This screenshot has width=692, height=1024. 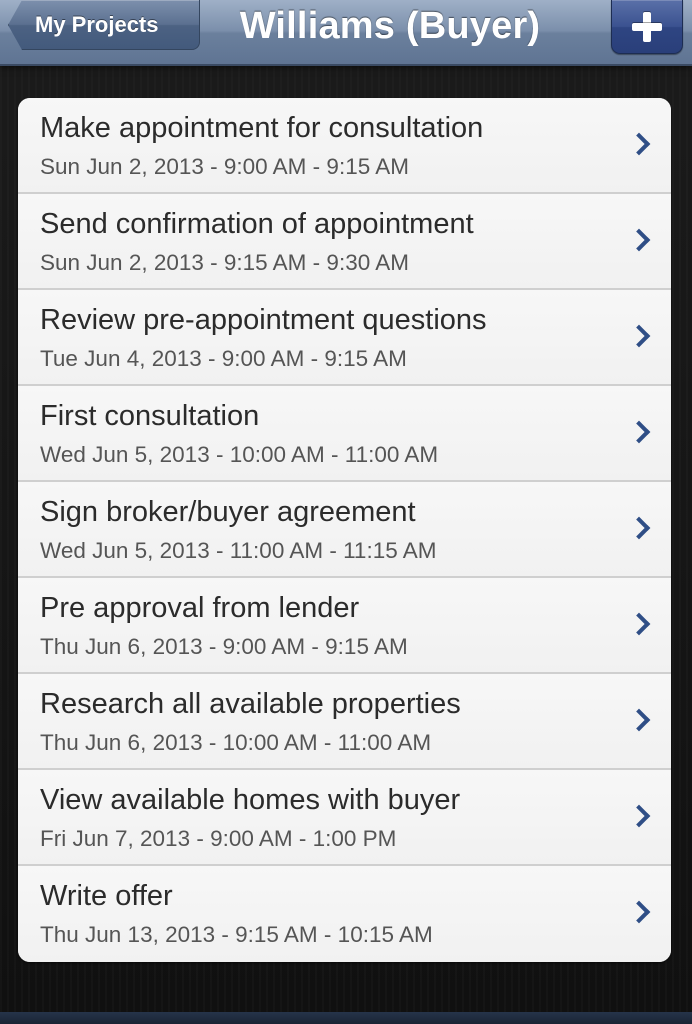 I want to click on task-title: Review pre-appointment questions, so click(x=263, y=320).